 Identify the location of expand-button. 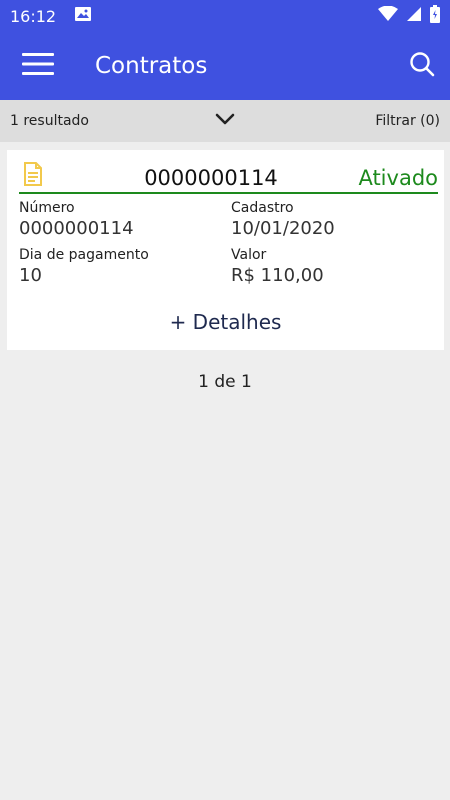
(225, 121).